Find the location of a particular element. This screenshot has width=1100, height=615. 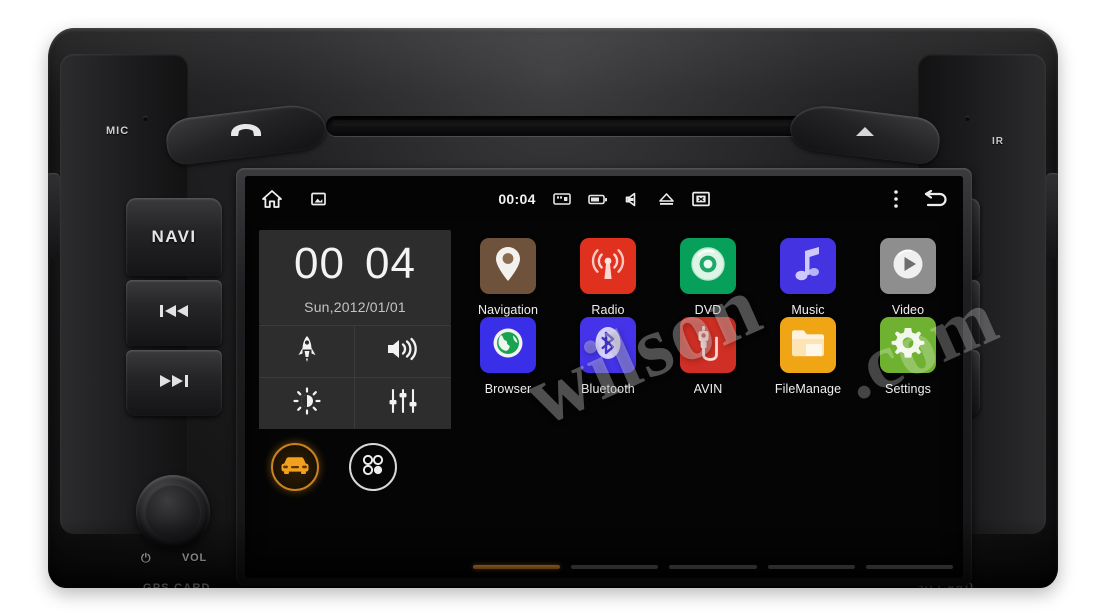

sd-card-icon is located at coordinates (561, 199).